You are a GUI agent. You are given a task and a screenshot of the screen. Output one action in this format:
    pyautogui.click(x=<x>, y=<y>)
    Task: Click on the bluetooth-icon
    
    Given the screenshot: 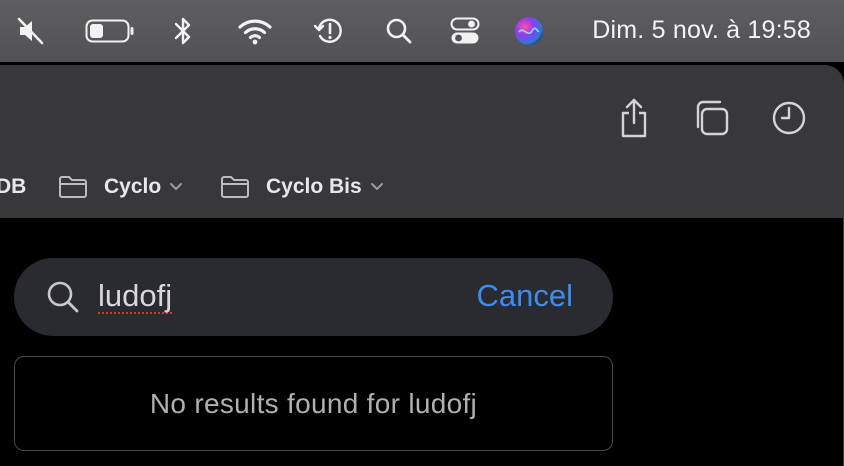 What is the action you would take?
    pyautogui.click(x=183, y=31)
    